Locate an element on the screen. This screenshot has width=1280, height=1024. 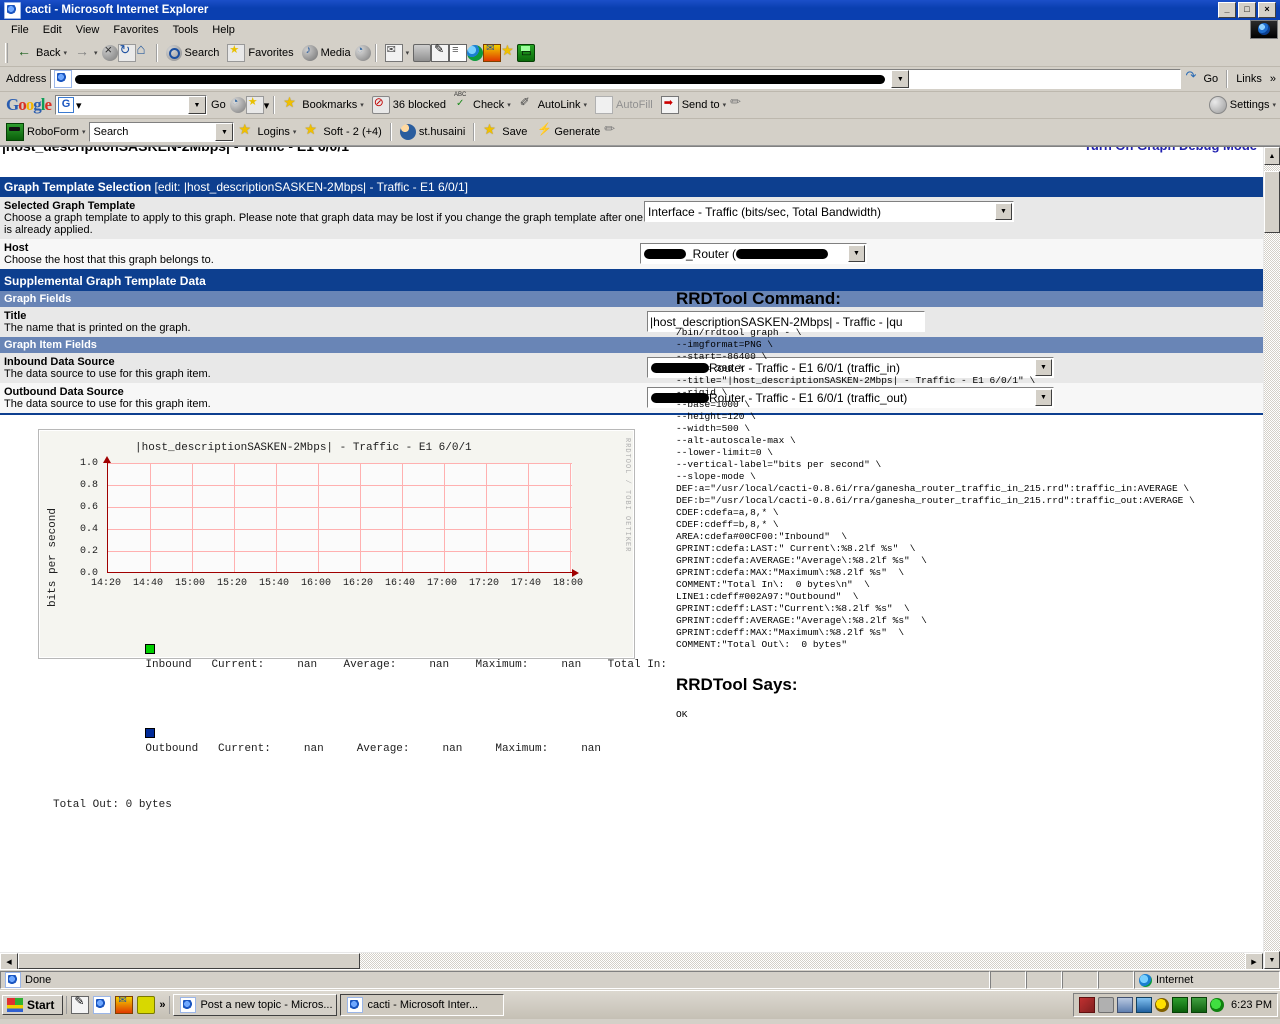
quicklaunch-messenger-icon is located at coordinates (124, 1004).